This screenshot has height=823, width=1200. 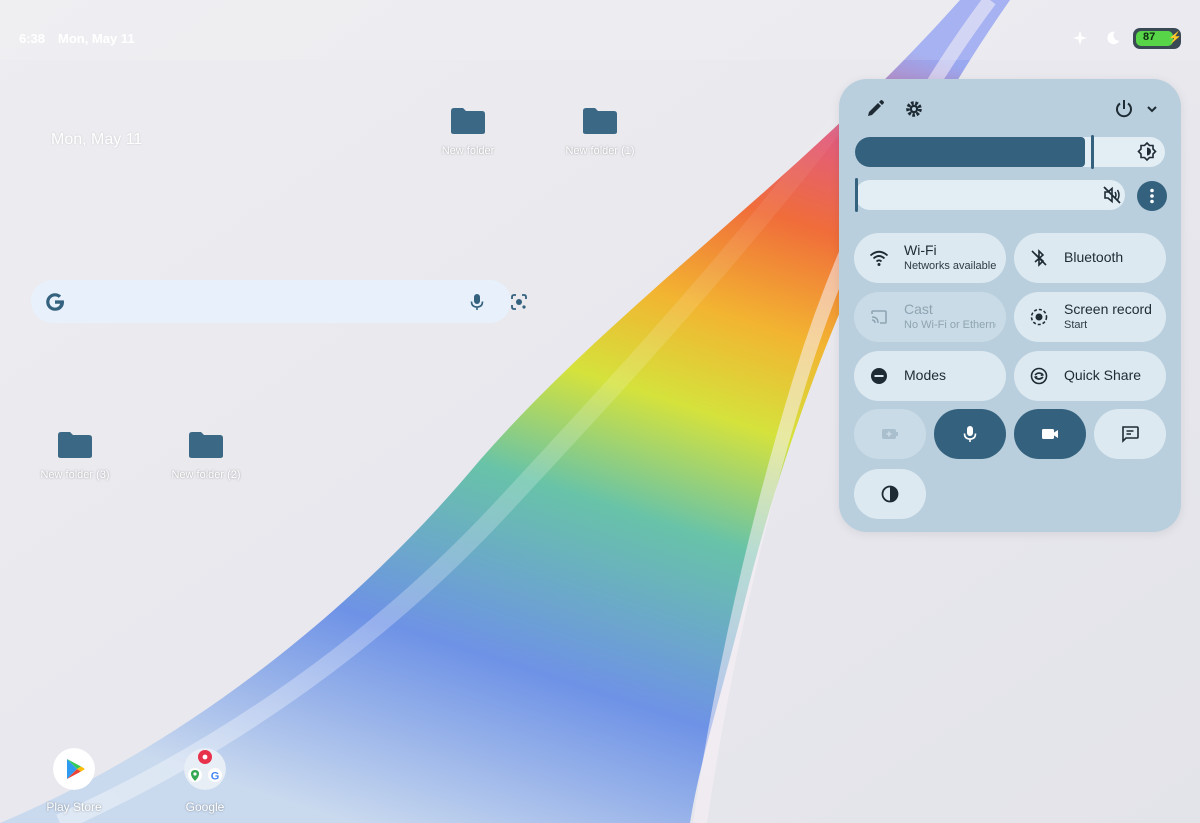 I want to click on tile-camera, so click(x=1050, y=434).